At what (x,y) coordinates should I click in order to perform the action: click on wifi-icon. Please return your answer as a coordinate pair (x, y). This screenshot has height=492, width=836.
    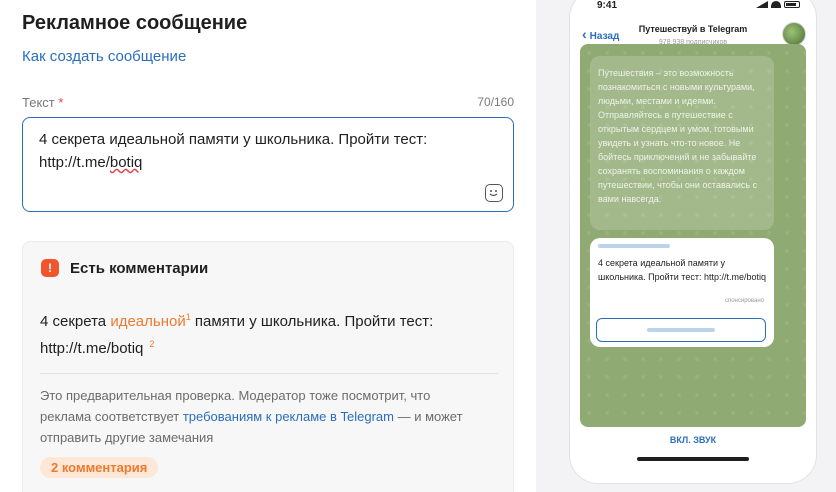
    Looking at the image, I should click on (776, 4).